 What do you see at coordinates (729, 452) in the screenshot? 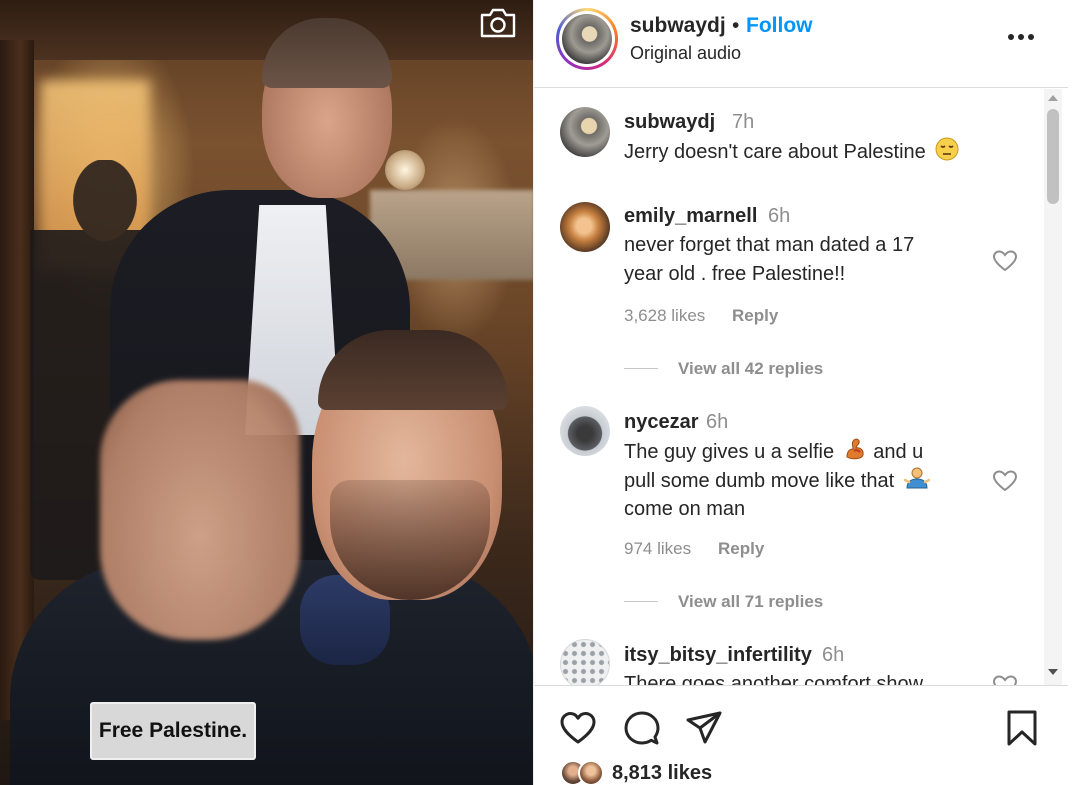
I see `comment-text-line: The guy gives u a selfie` at bounding box center [729, 452].